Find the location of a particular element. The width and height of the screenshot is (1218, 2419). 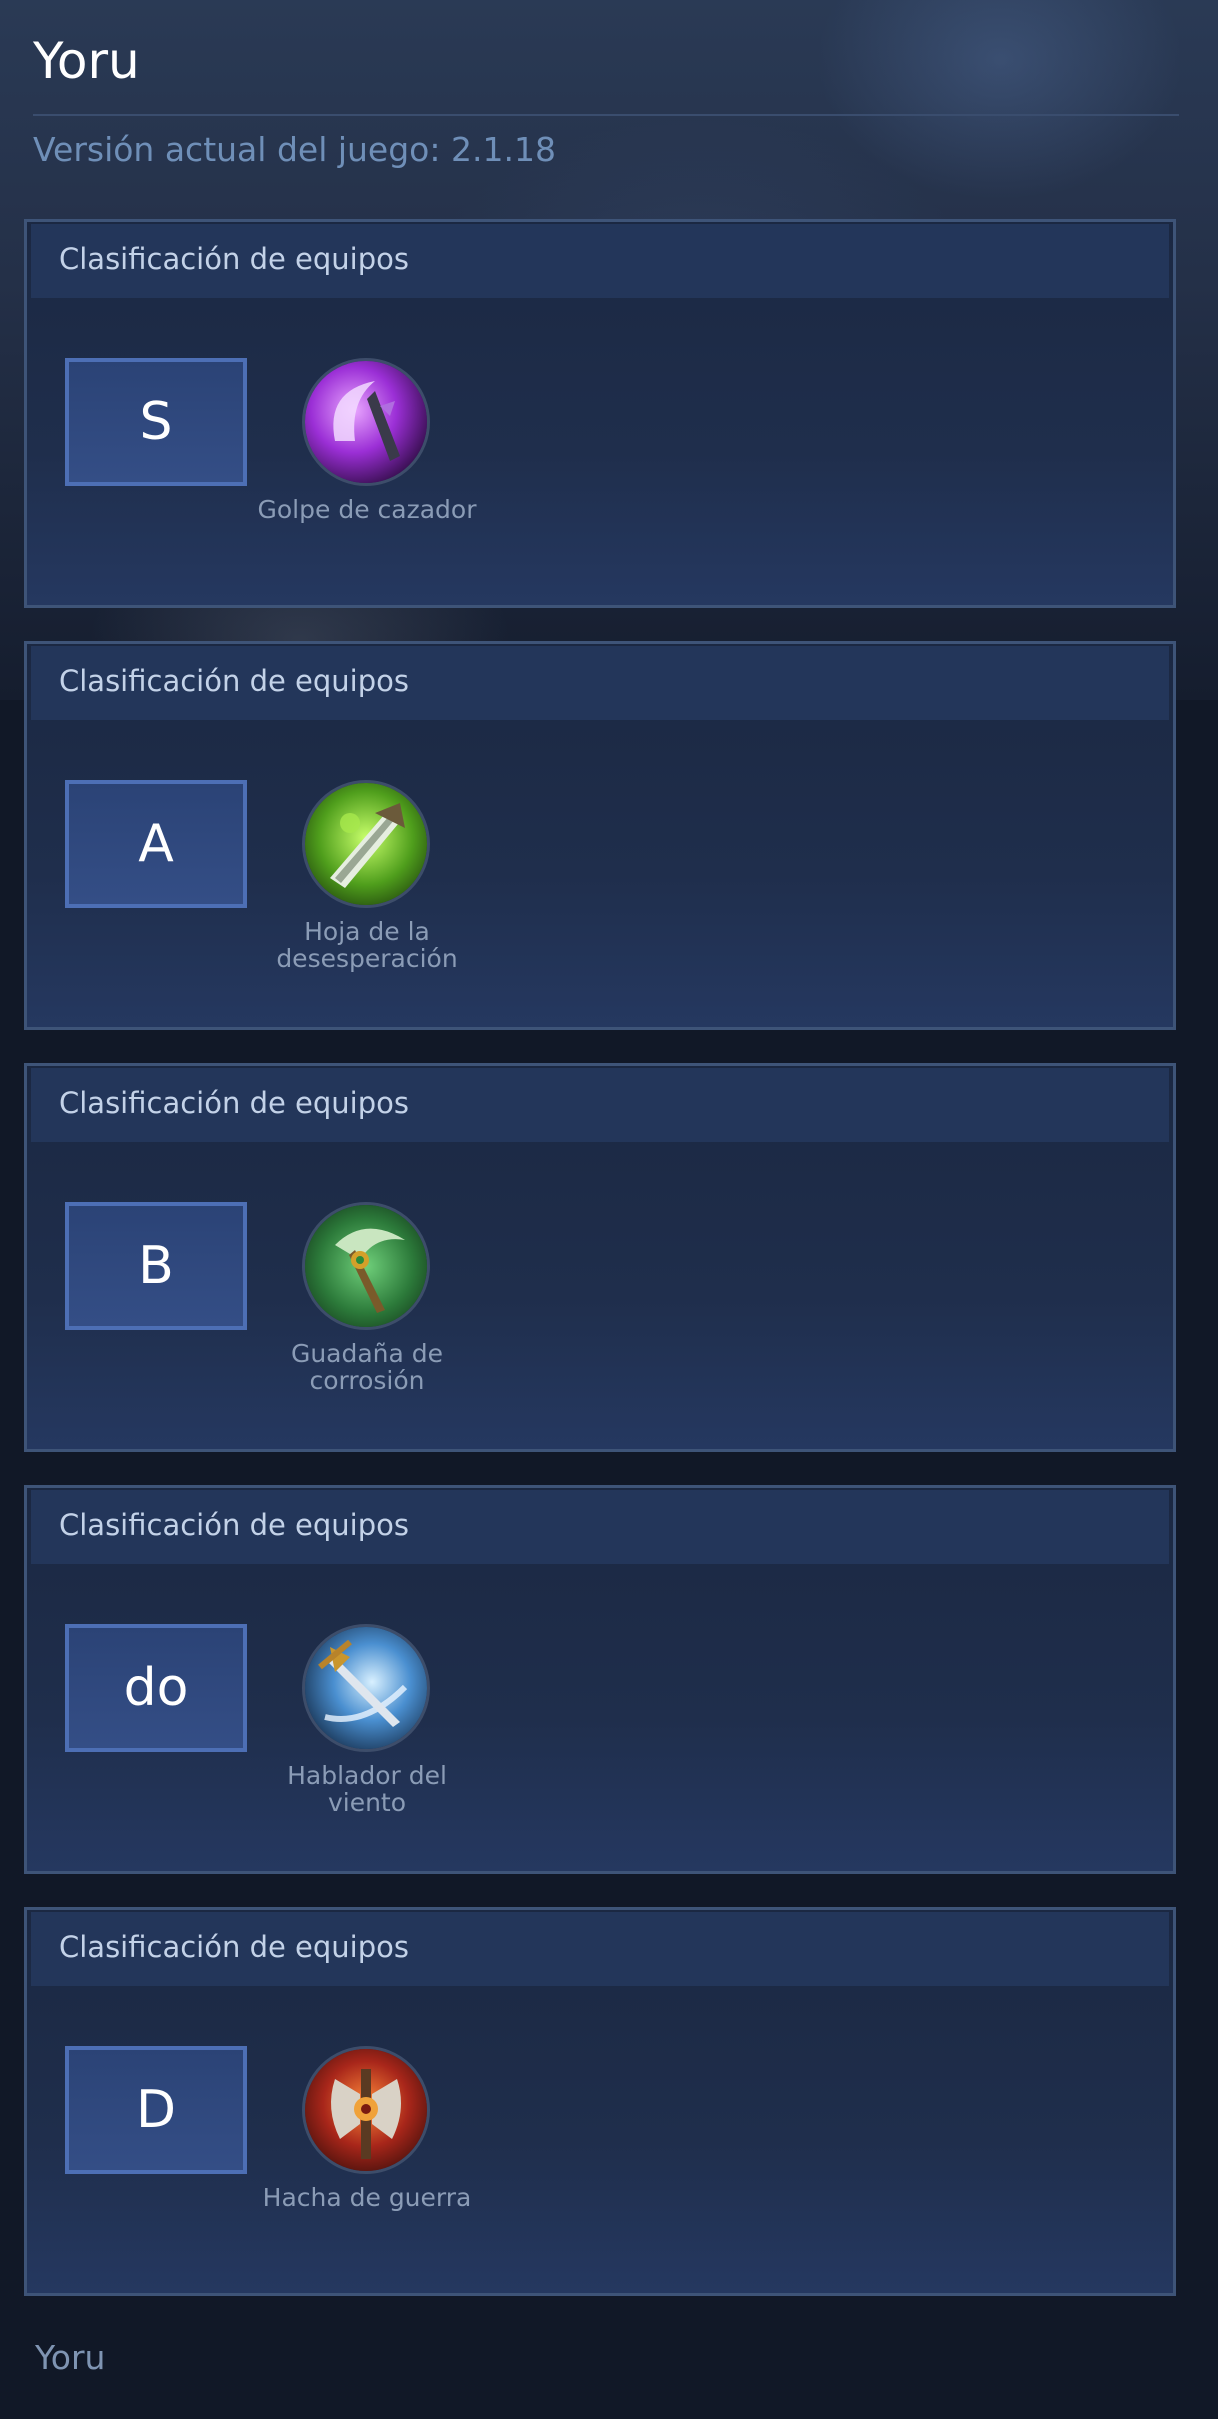

purple-scythe-icon is located at coordinates (366, 422).